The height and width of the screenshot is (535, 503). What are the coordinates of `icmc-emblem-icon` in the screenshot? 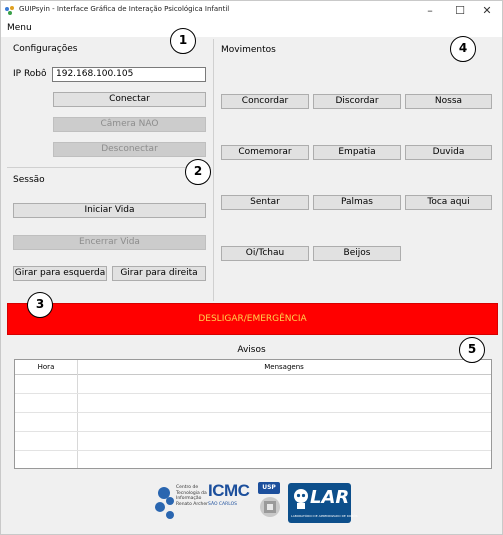 It's located at (270, 507).